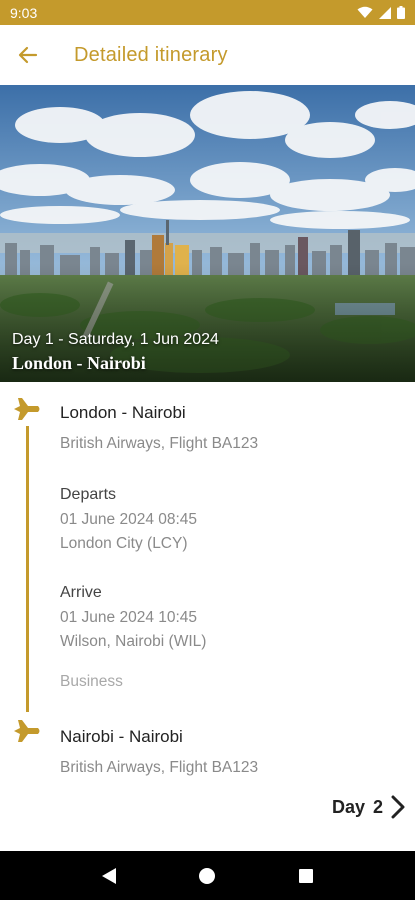 Image resolution: width=415 pixels, height=900 pixels. Describe the element at coordinates (133, 641) in the screenshot. I see `arrive-place: Wilson, Nairobi (WIL)` at that location.